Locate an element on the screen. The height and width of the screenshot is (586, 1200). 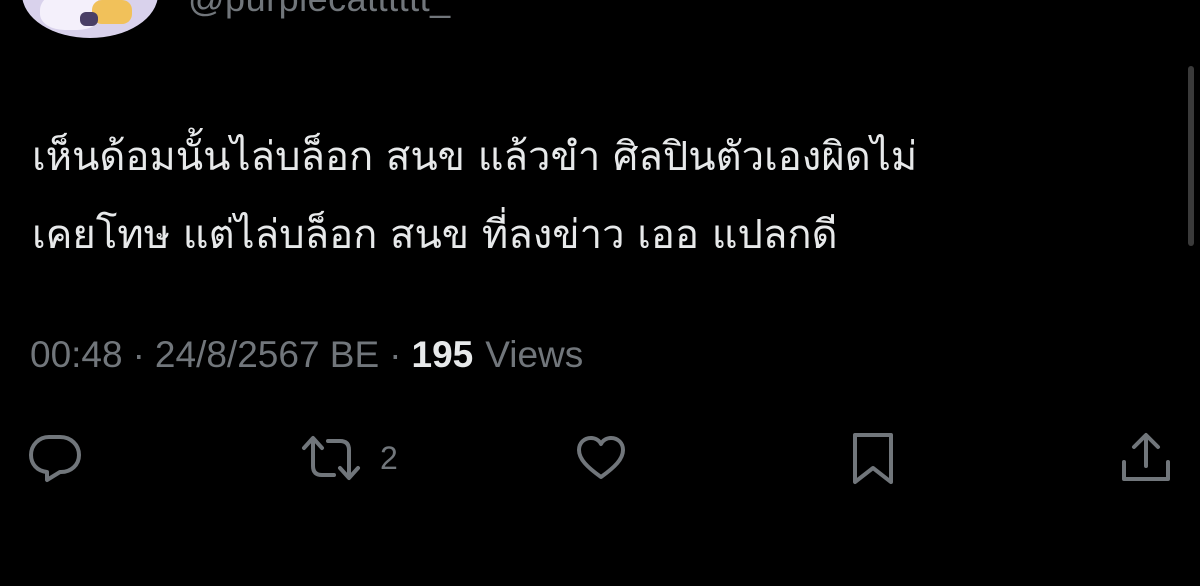
retweet-count: 2 is located at coordinates (389, 457).